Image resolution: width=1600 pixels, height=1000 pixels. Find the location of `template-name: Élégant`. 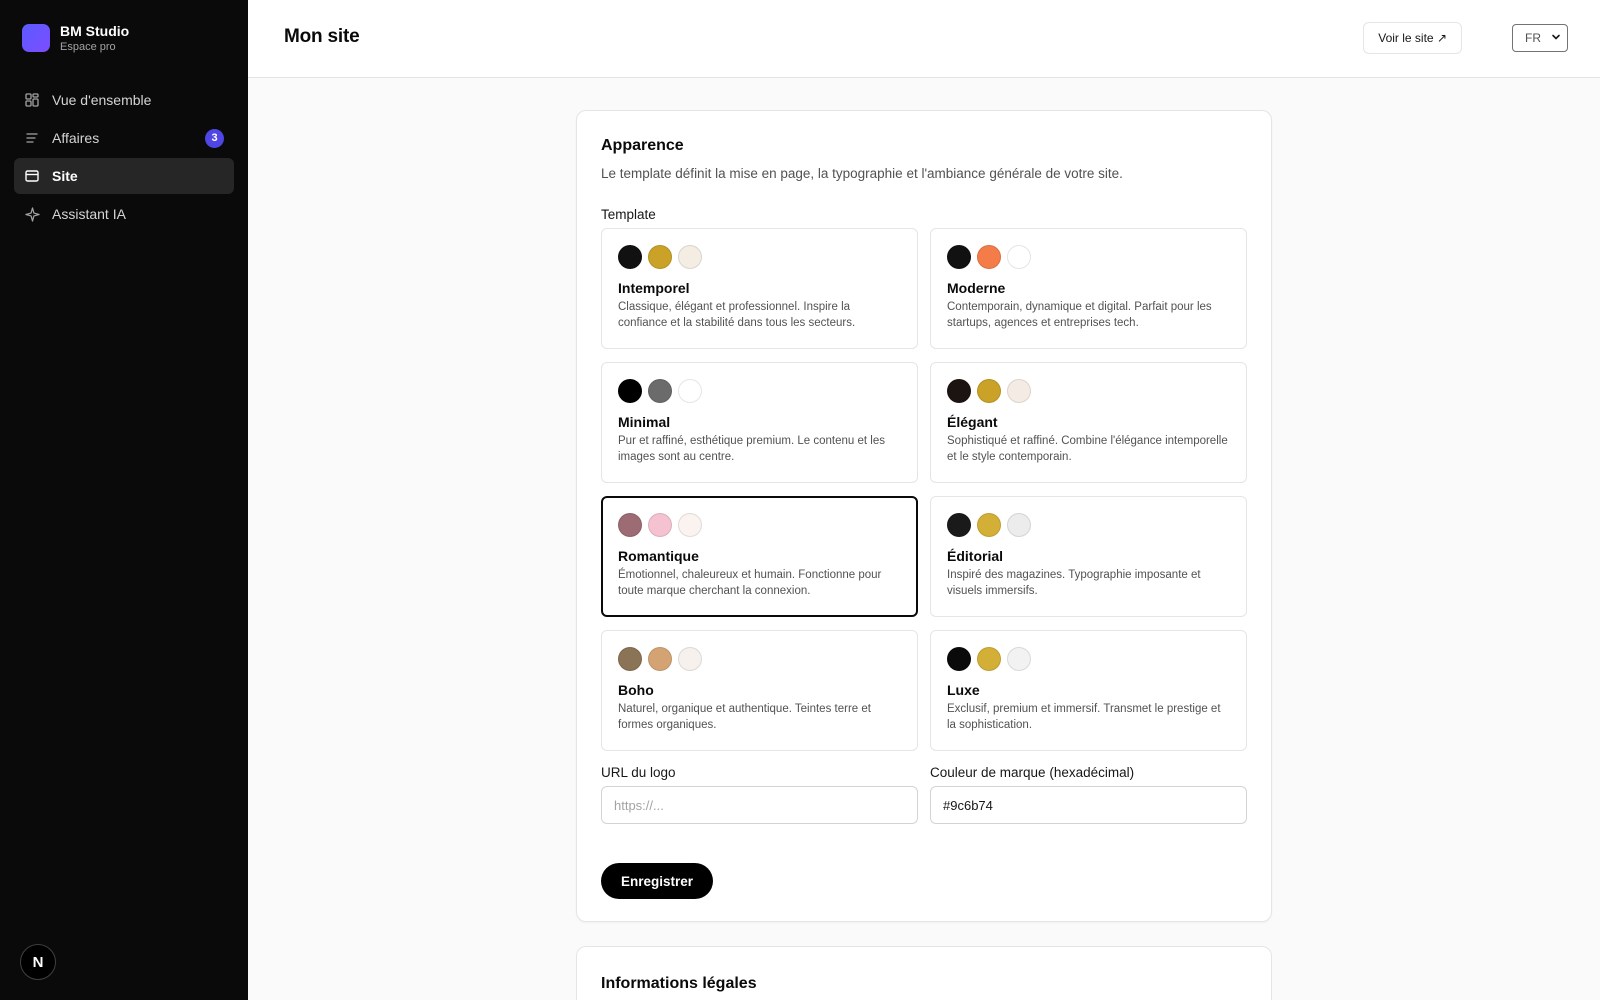

template-name: Élégant is located at coordinates (972, 422).